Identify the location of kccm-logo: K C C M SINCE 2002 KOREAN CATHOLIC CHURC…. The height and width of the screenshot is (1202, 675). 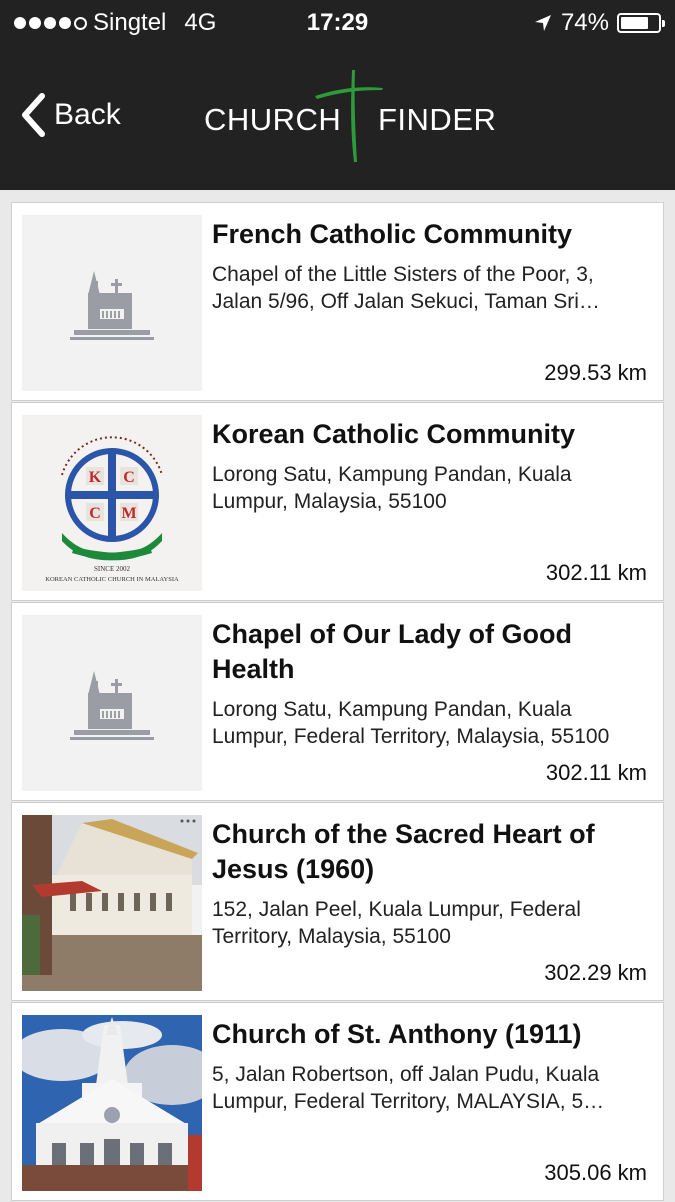
(112, 509).